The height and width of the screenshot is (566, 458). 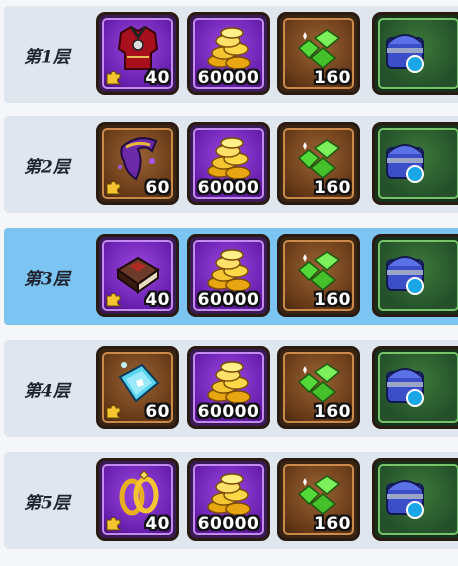 What do you see at coordinates (47, 391) in the screenshot?
I see `floor-label: 第4层` at bounding box center [47, 391].